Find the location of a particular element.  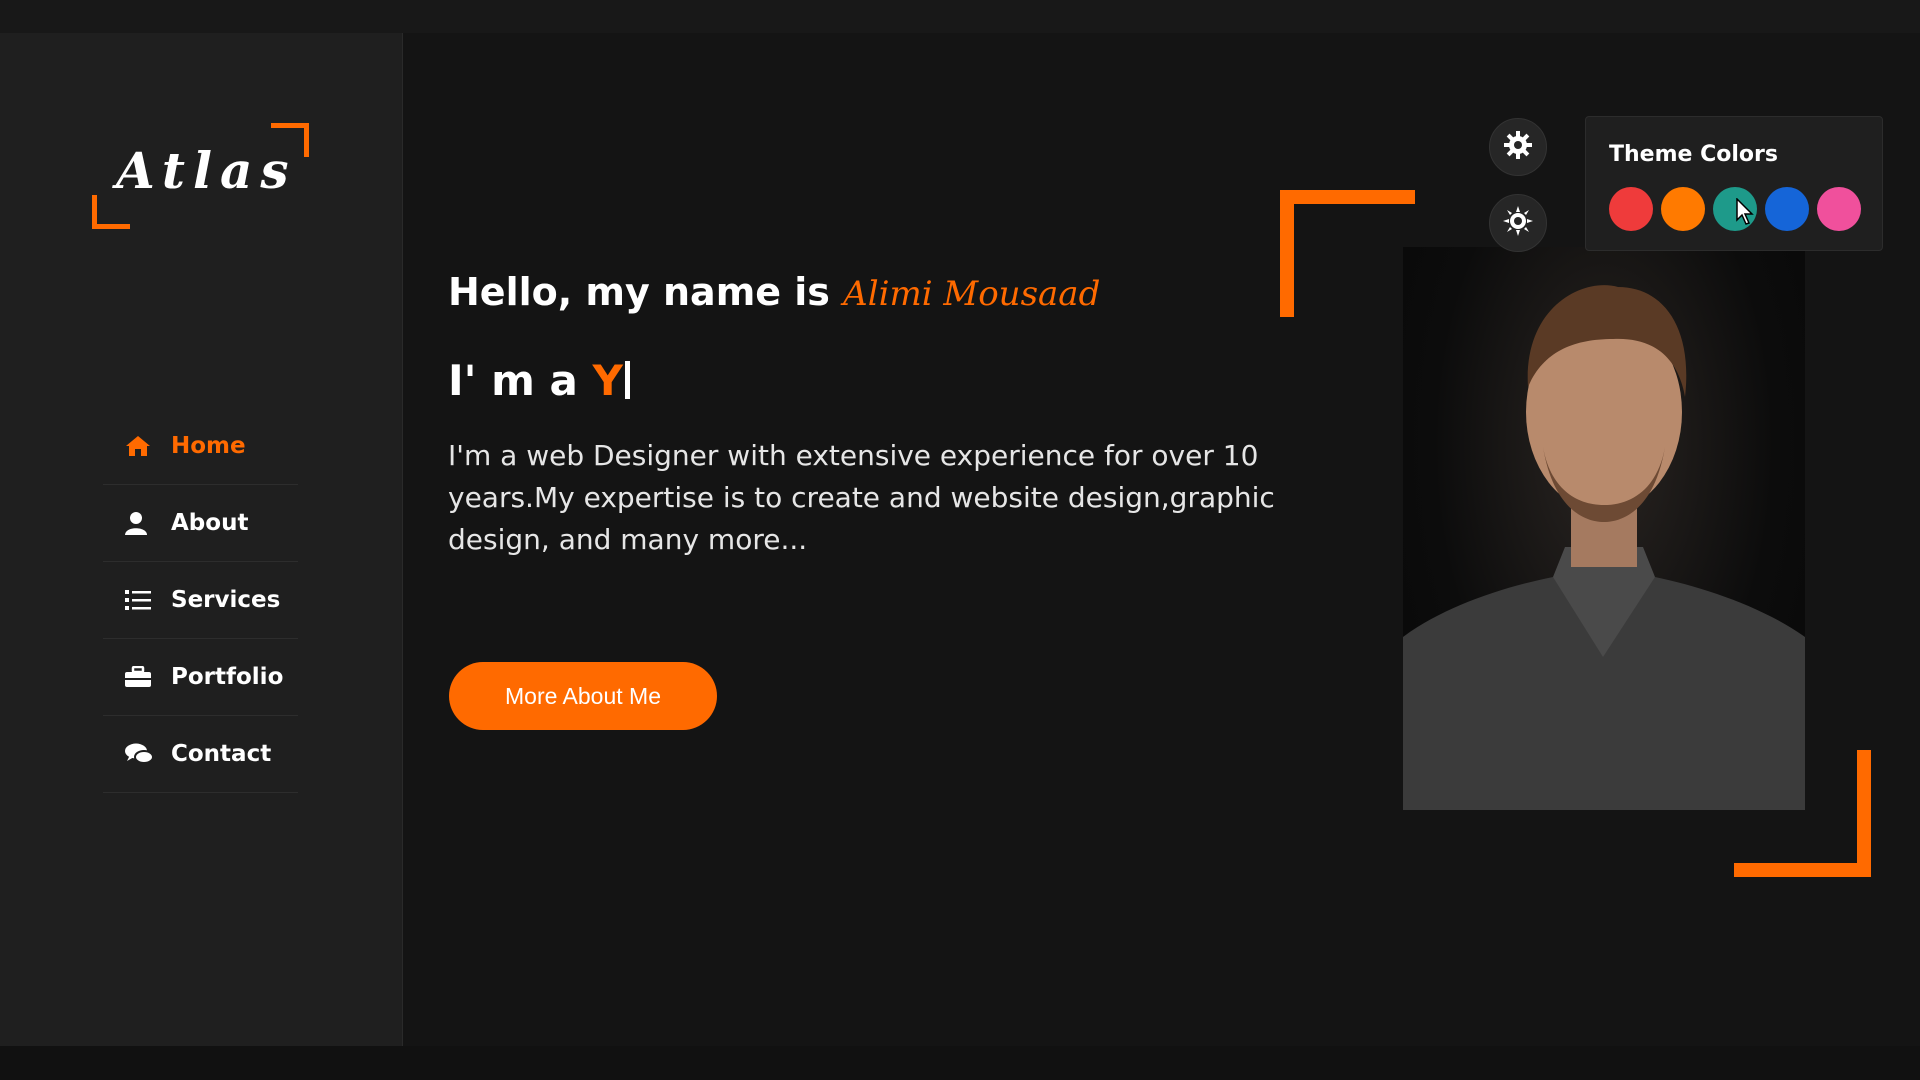

logo-text: Atlas is located at coordinates (206, 170).